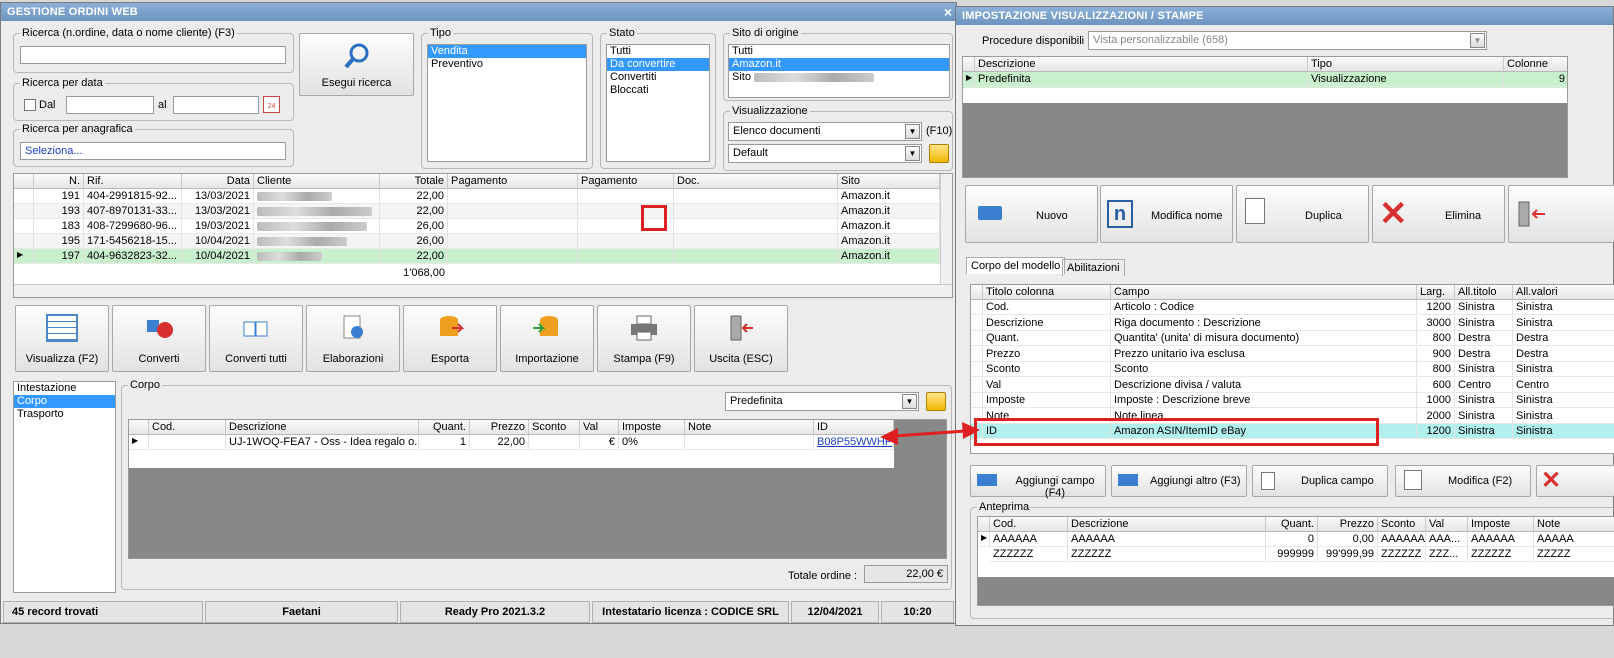  Describe the element at coordinates (1406, 64) in the screenshot. I see `table-header: Tipo` at that location.